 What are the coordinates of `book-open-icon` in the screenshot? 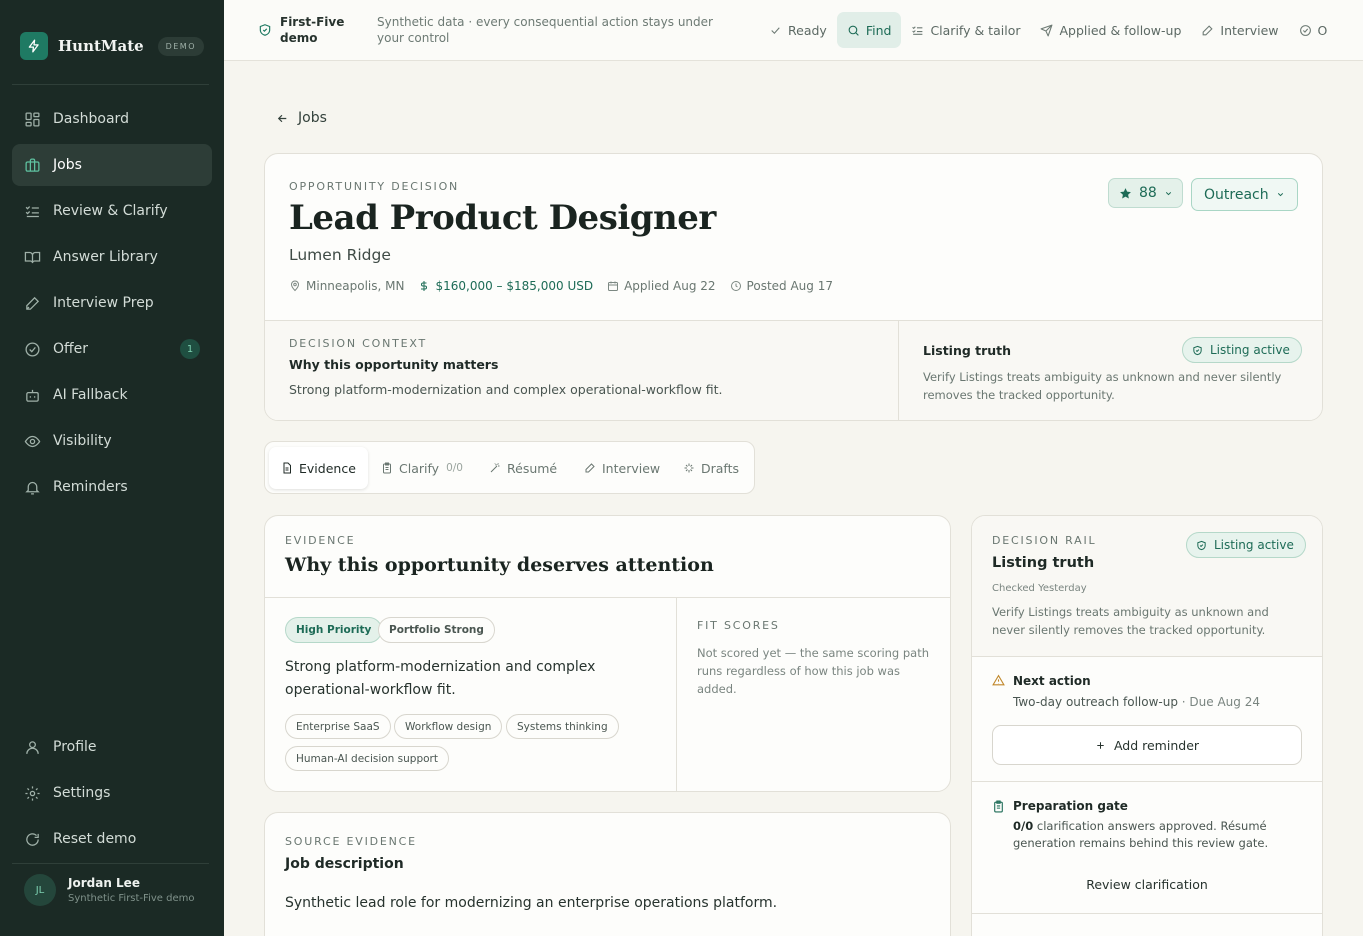 It's located at (32, 257).